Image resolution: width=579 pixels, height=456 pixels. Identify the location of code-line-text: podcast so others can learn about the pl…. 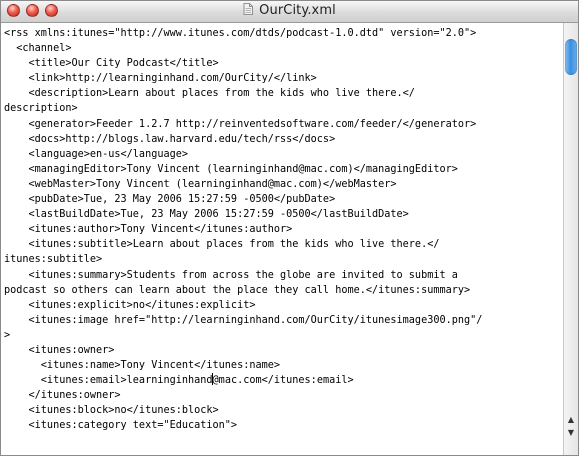
(237, 290).